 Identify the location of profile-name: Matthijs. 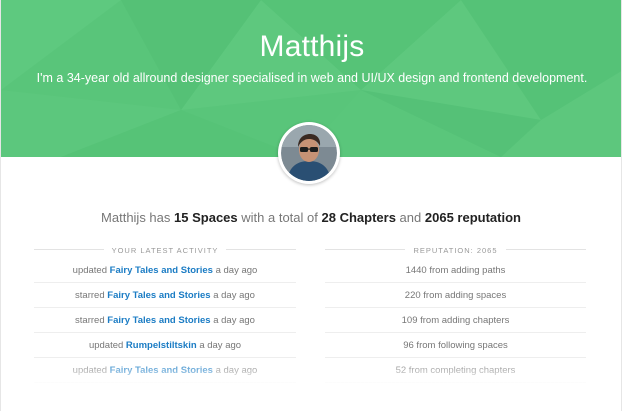
(312, 46).